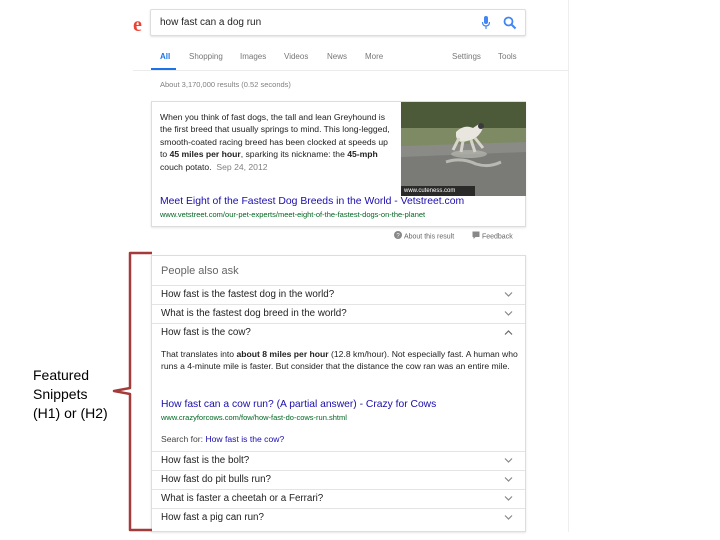 The width and height of the screenshot is (720, 540). What do you see at coordinates (510, 23) in the screenshot?
I see `search-icon` at bounding box center [510, 23].